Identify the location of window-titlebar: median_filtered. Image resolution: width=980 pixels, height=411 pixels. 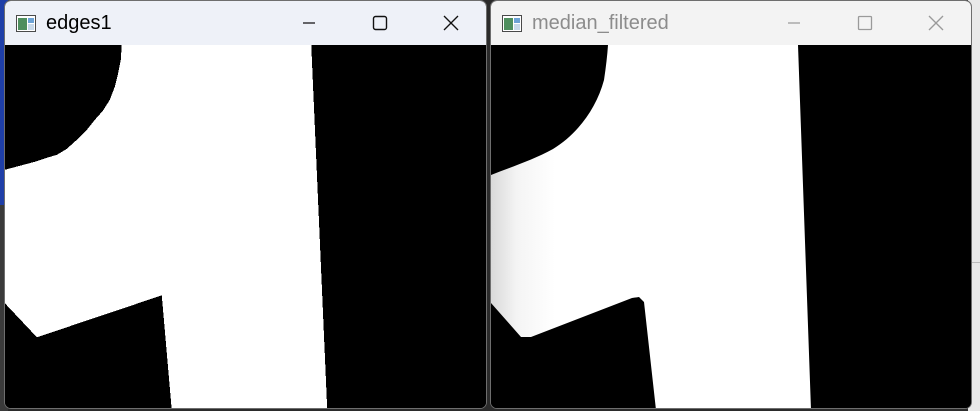
(731, 23).